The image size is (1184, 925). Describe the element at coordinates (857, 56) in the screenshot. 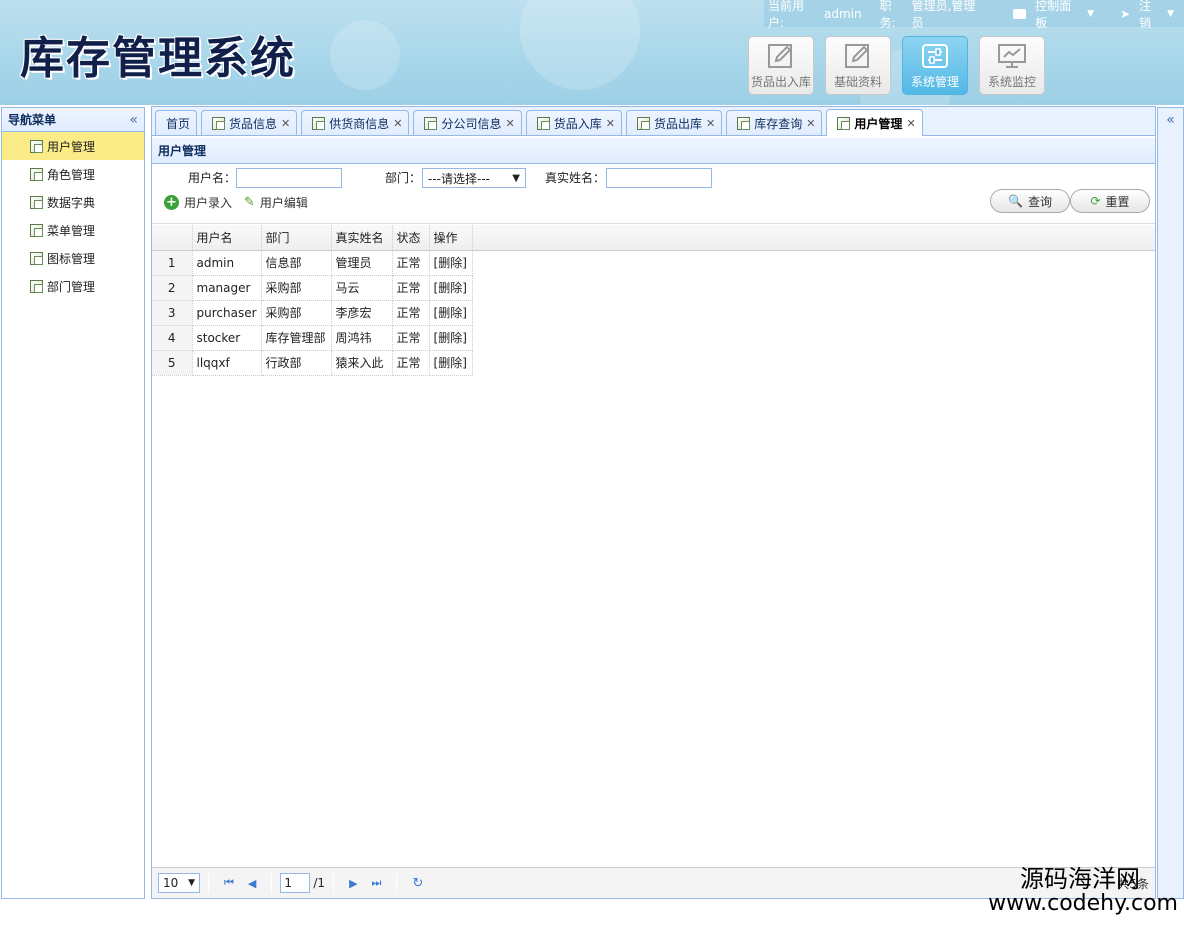

I see `edit-icon` at that location.